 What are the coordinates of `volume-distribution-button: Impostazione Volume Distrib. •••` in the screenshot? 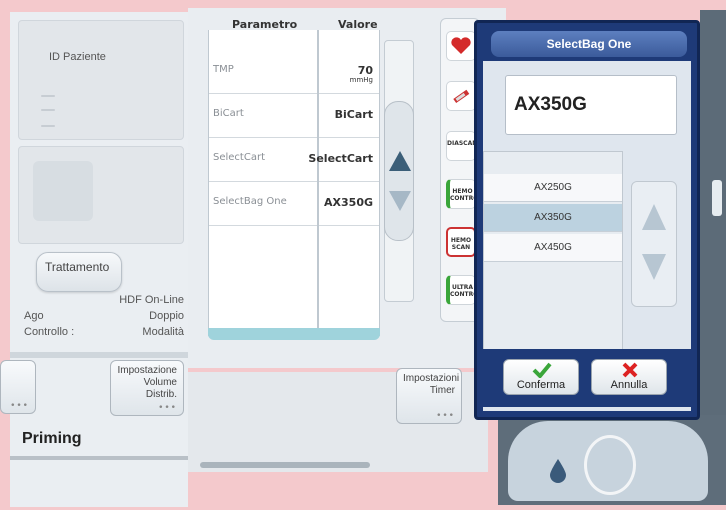 It's located at (147, 388).